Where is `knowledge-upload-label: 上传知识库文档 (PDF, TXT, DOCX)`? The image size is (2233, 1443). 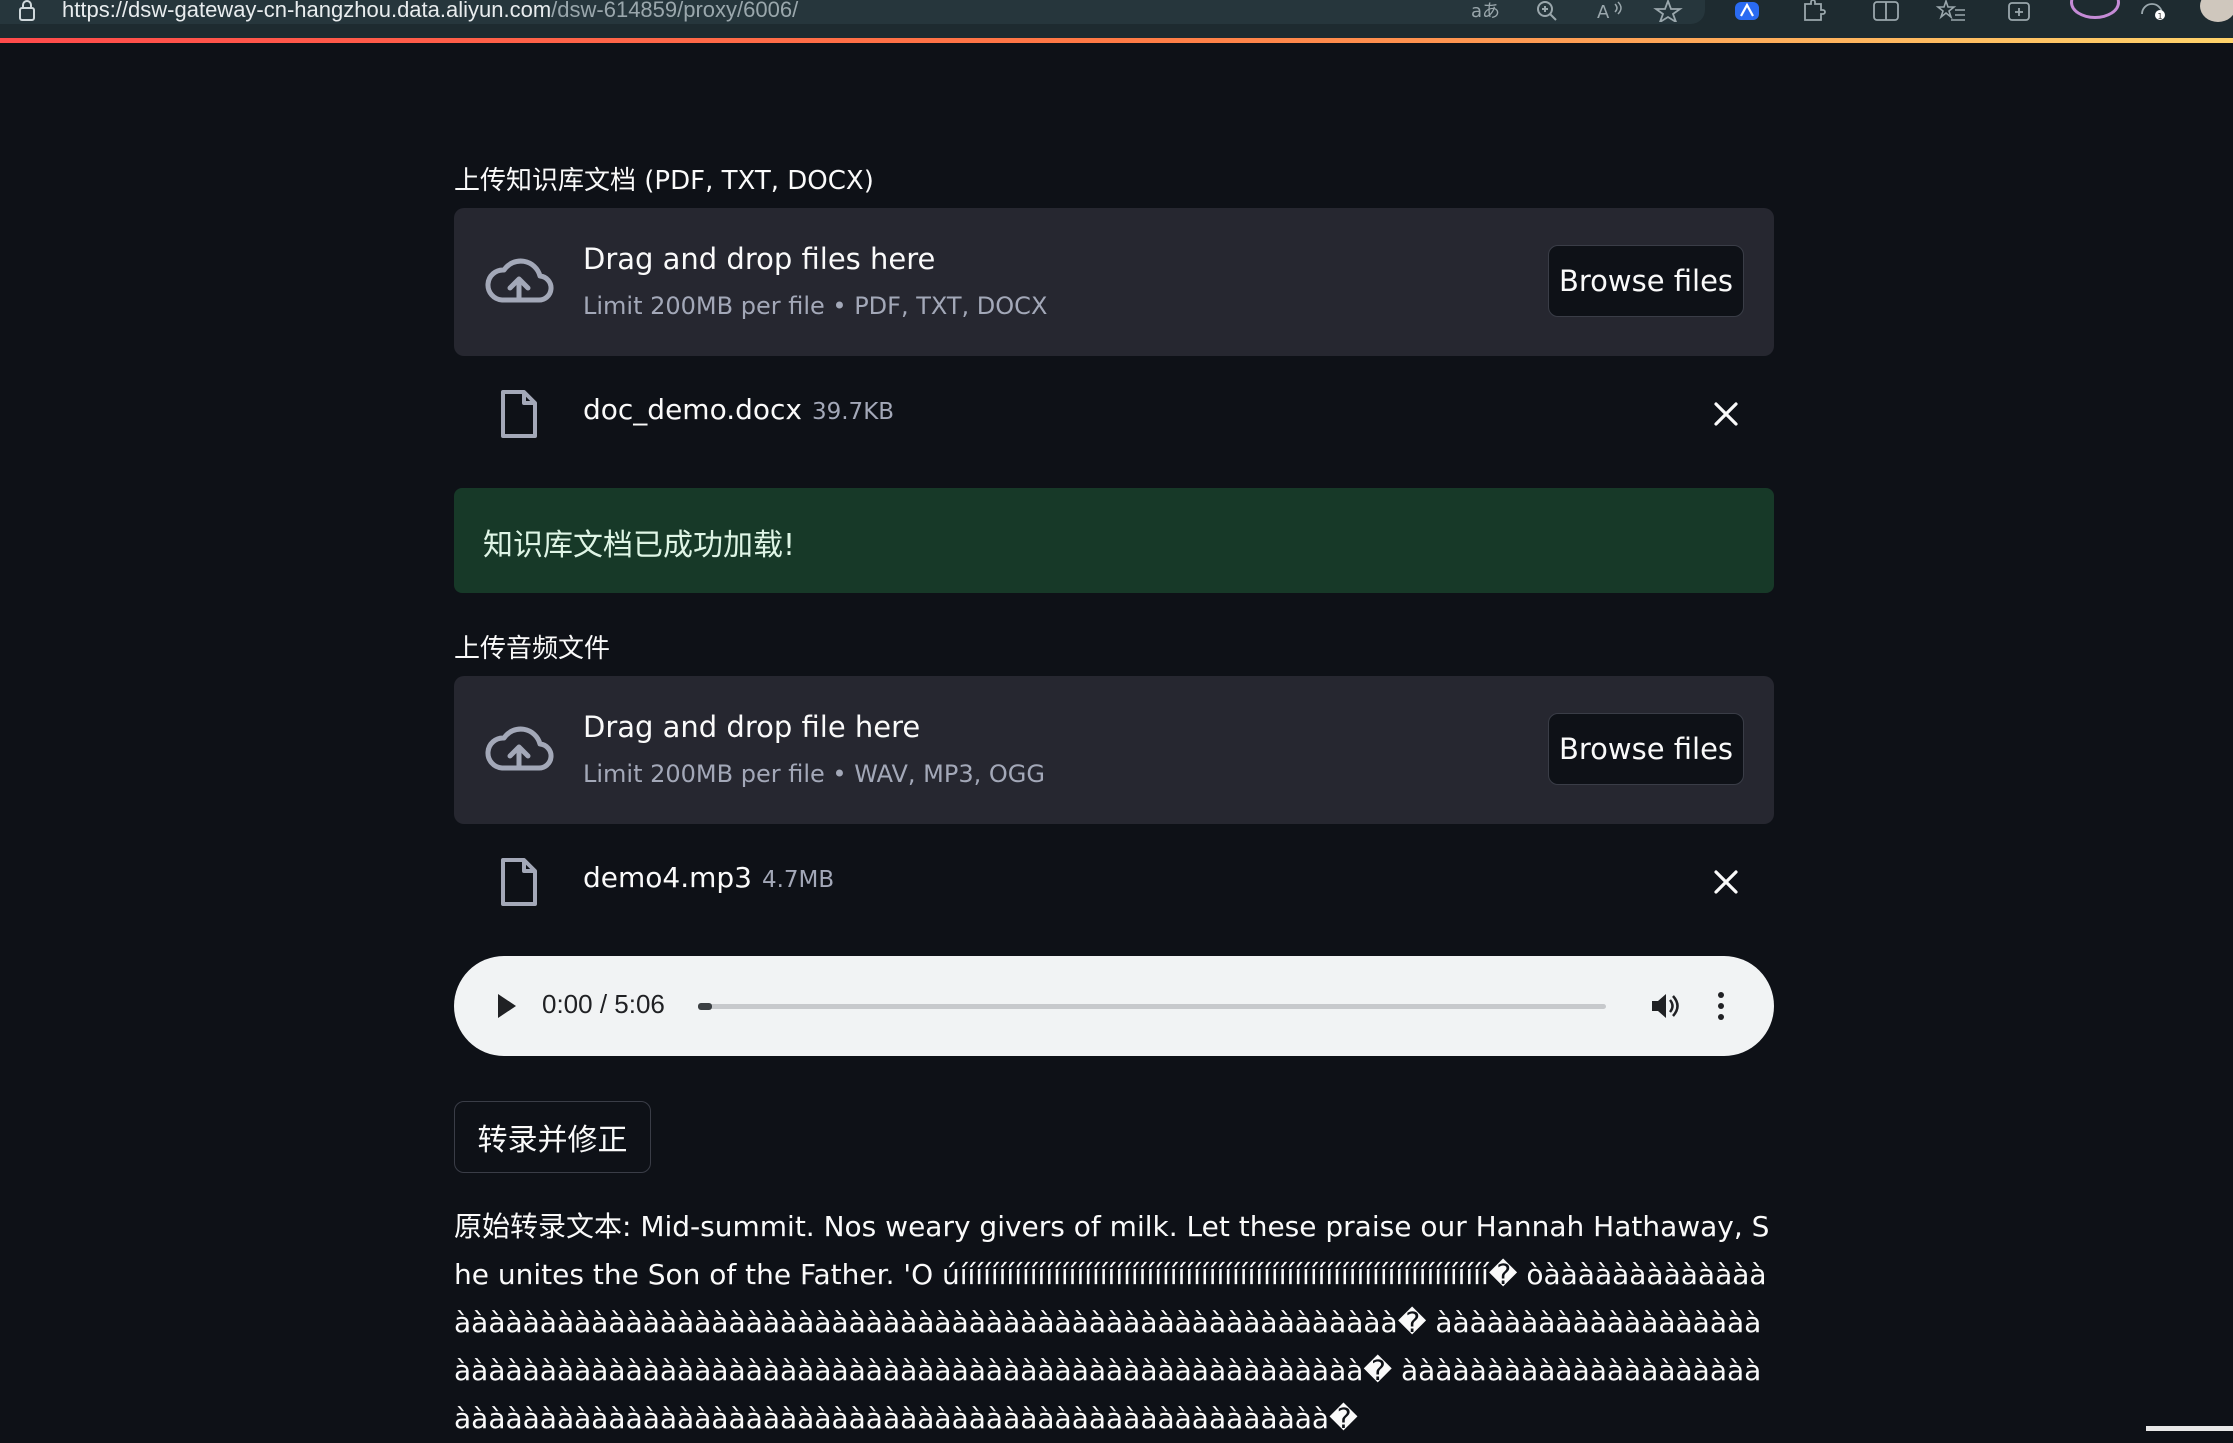 knowledge-upload-label: 上传知识库文档 (PDF, TXT, DOCX) is located at coordinates (664, 181).